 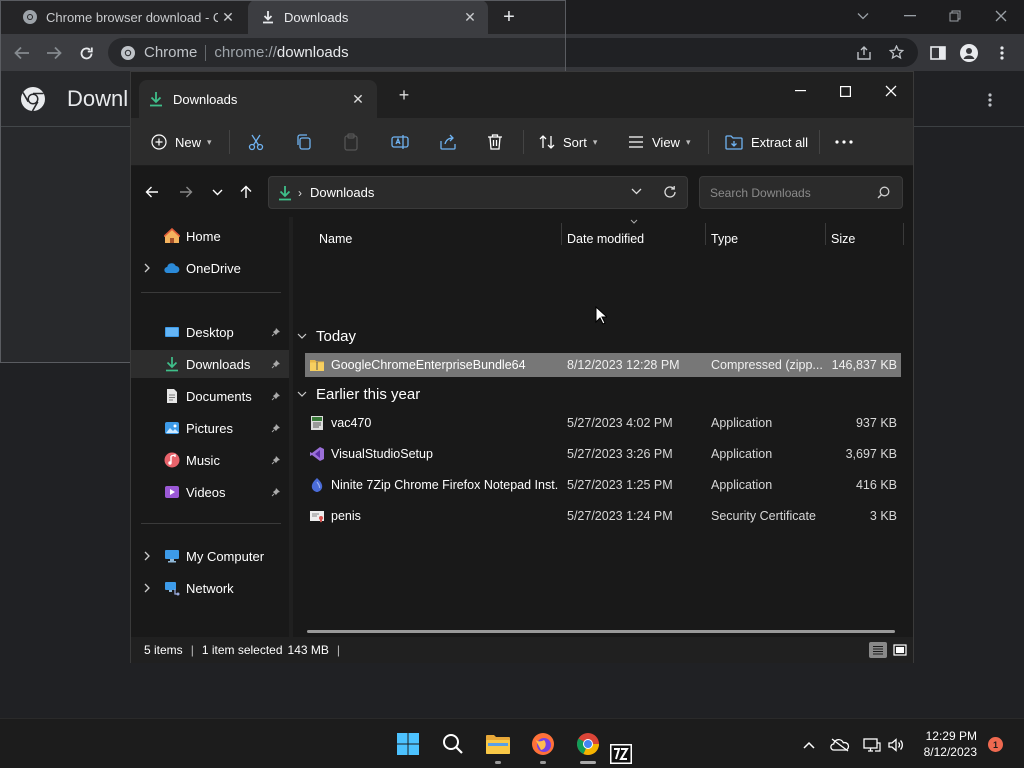 I want to click on share-icon, so click(x=864, y=52).